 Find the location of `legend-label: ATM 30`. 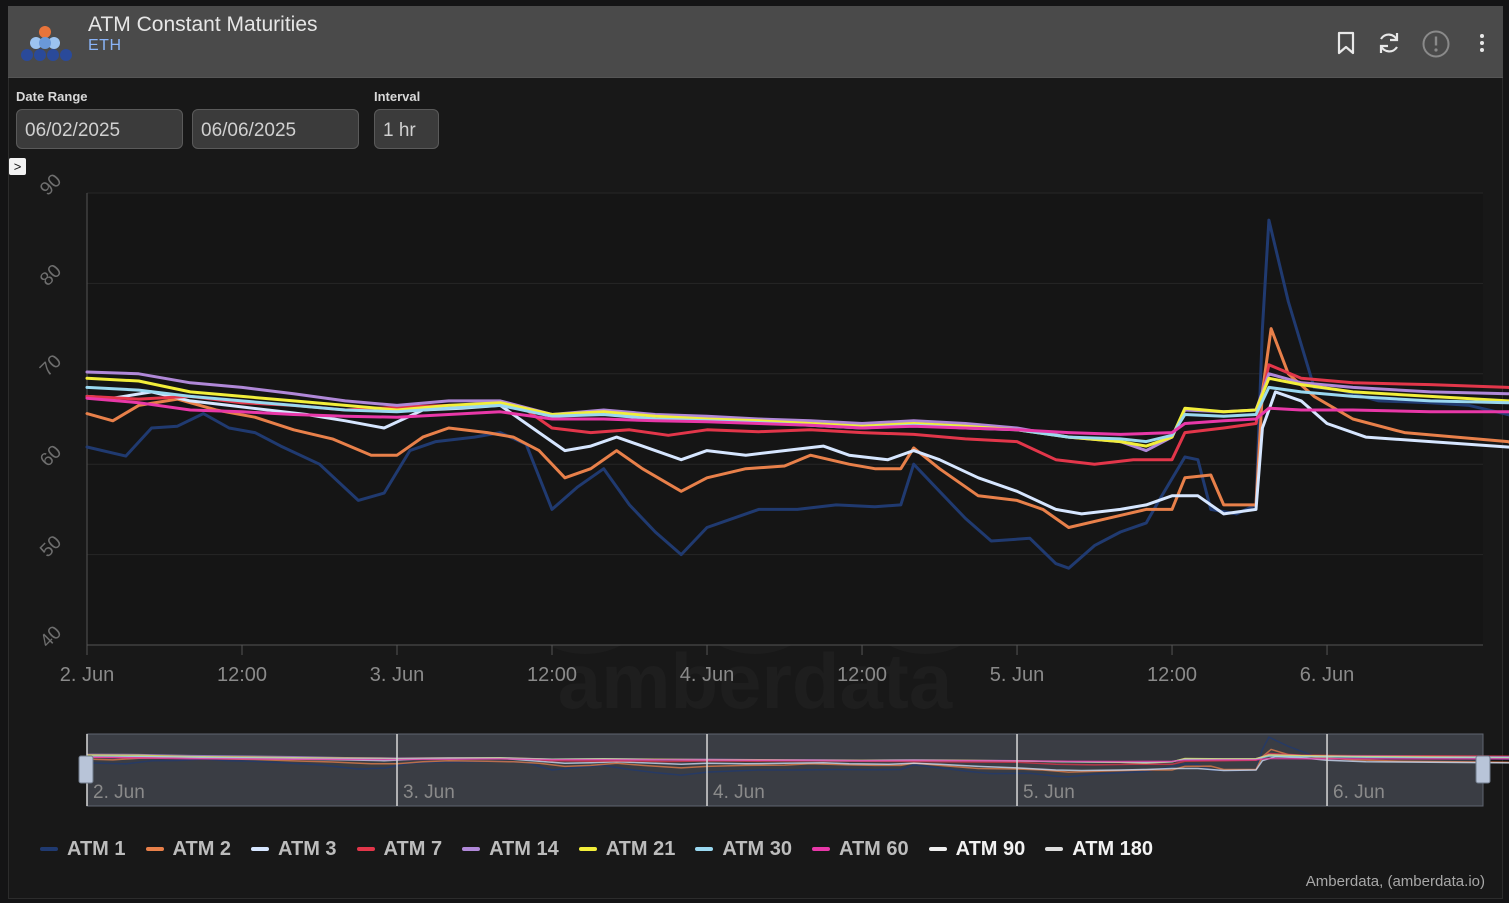

legend-label: ATM 30 is located at coordinates (757, 848).